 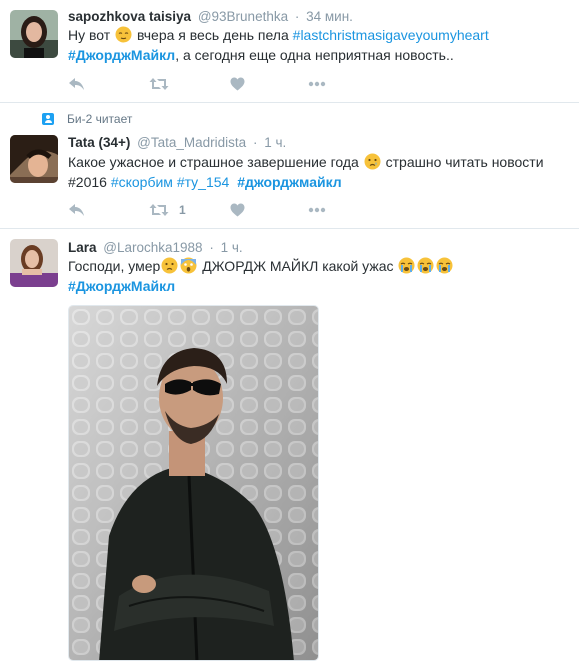 I want to click on tweet-text-part: Ну вот, so click(x=89, y=35).